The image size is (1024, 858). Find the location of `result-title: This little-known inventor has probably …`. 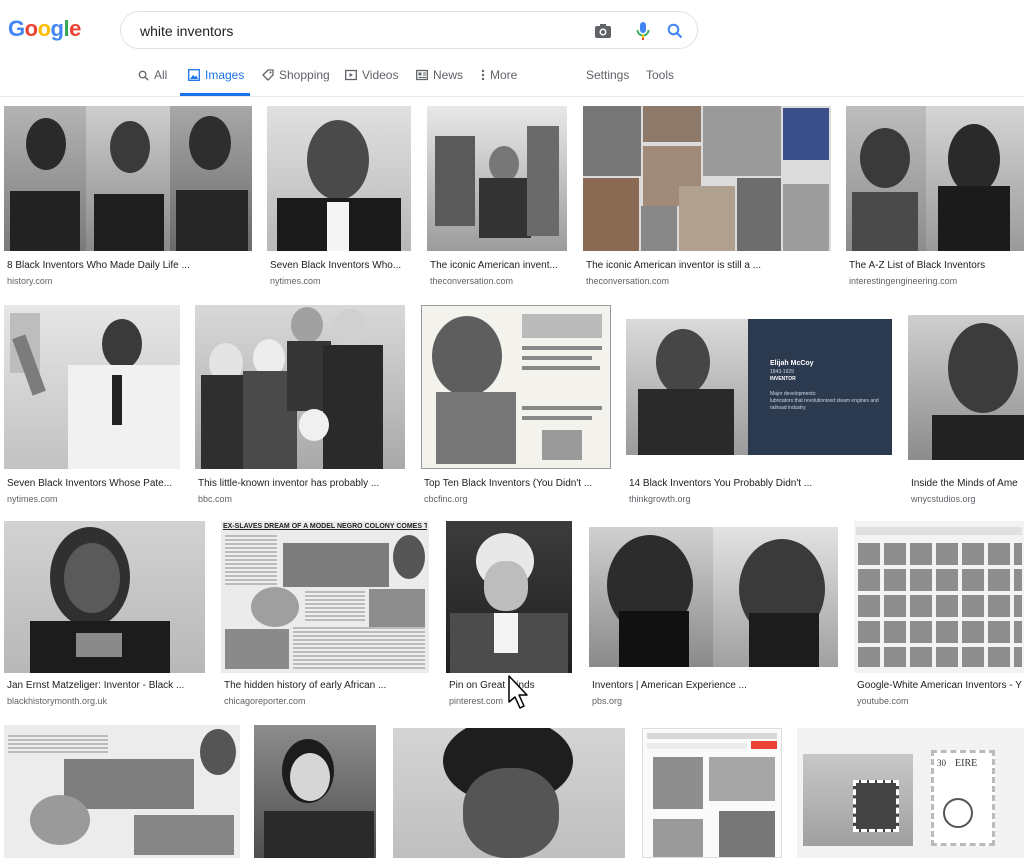

result-title: This little-known inventor has probably … is located at coordinates (289, 483).